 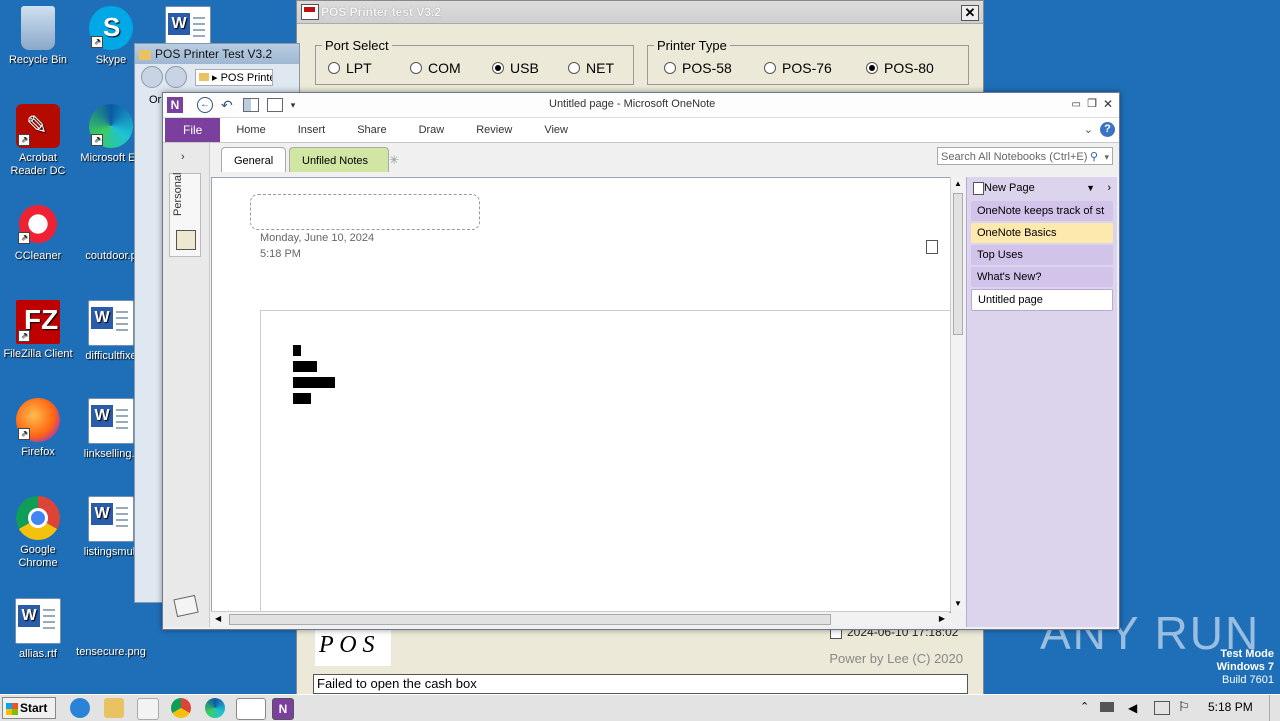 I want to click on qat-customize-icon: ▾, so click(x=293, y=105).